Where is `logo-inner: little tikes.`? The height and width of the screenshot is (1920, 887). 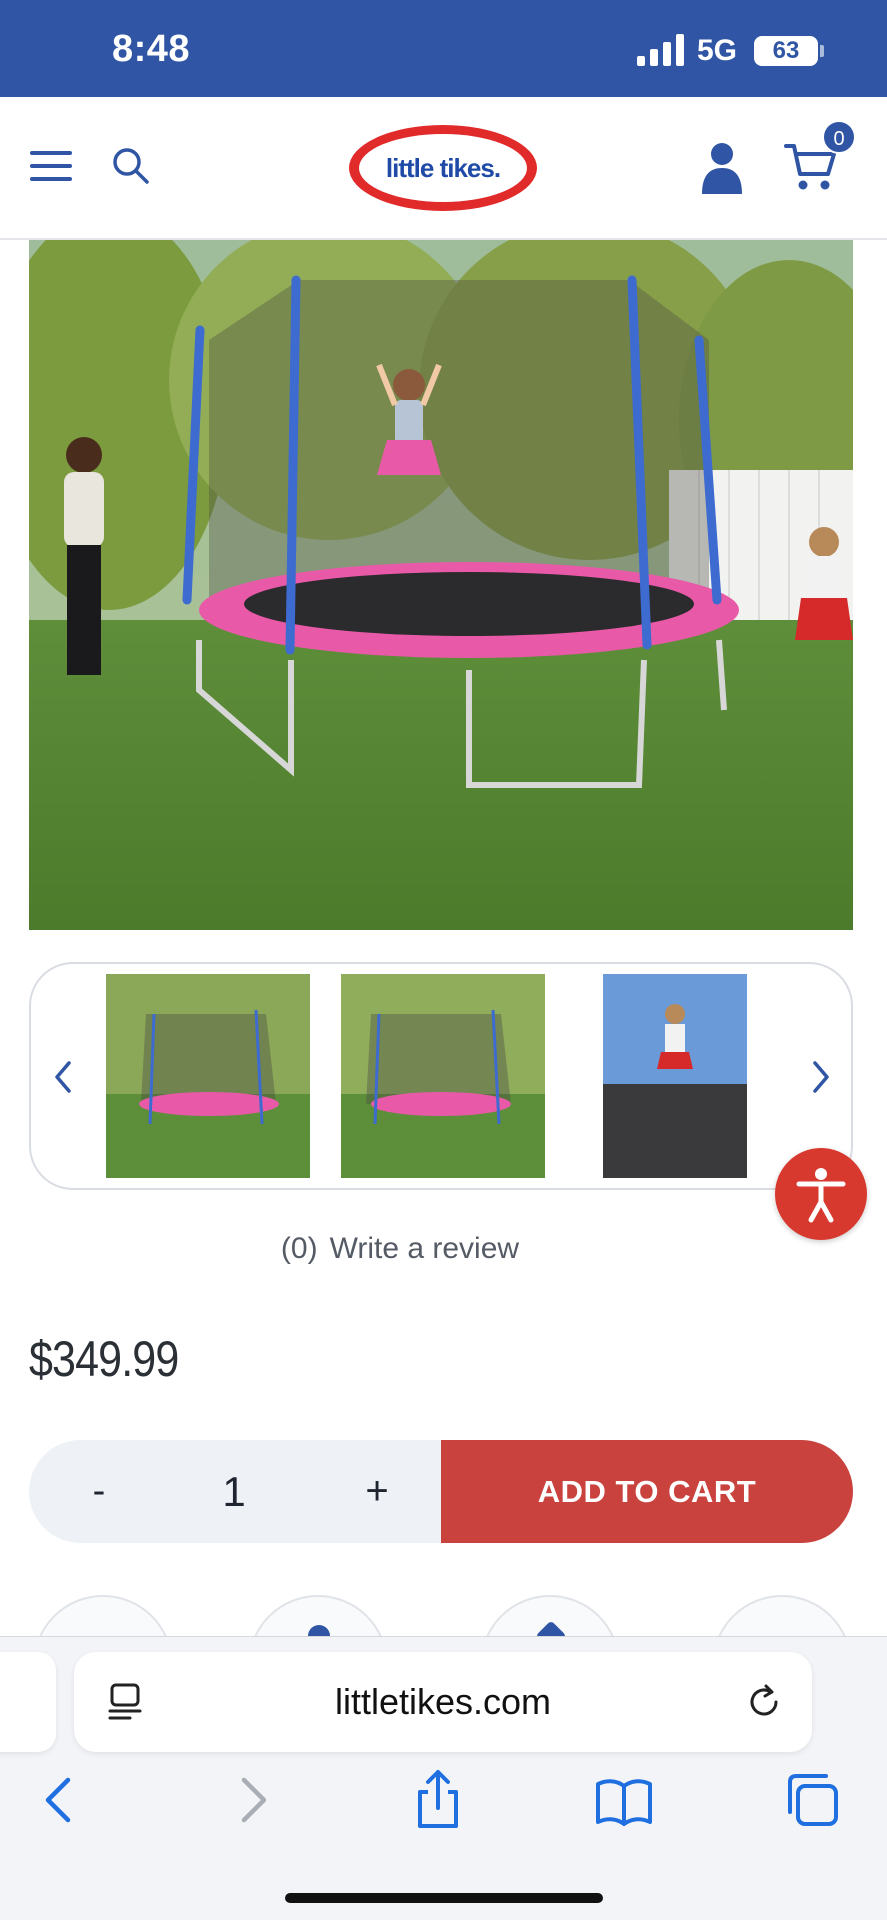
logo-inner: little tikes. is located at coordinates (443, 168).